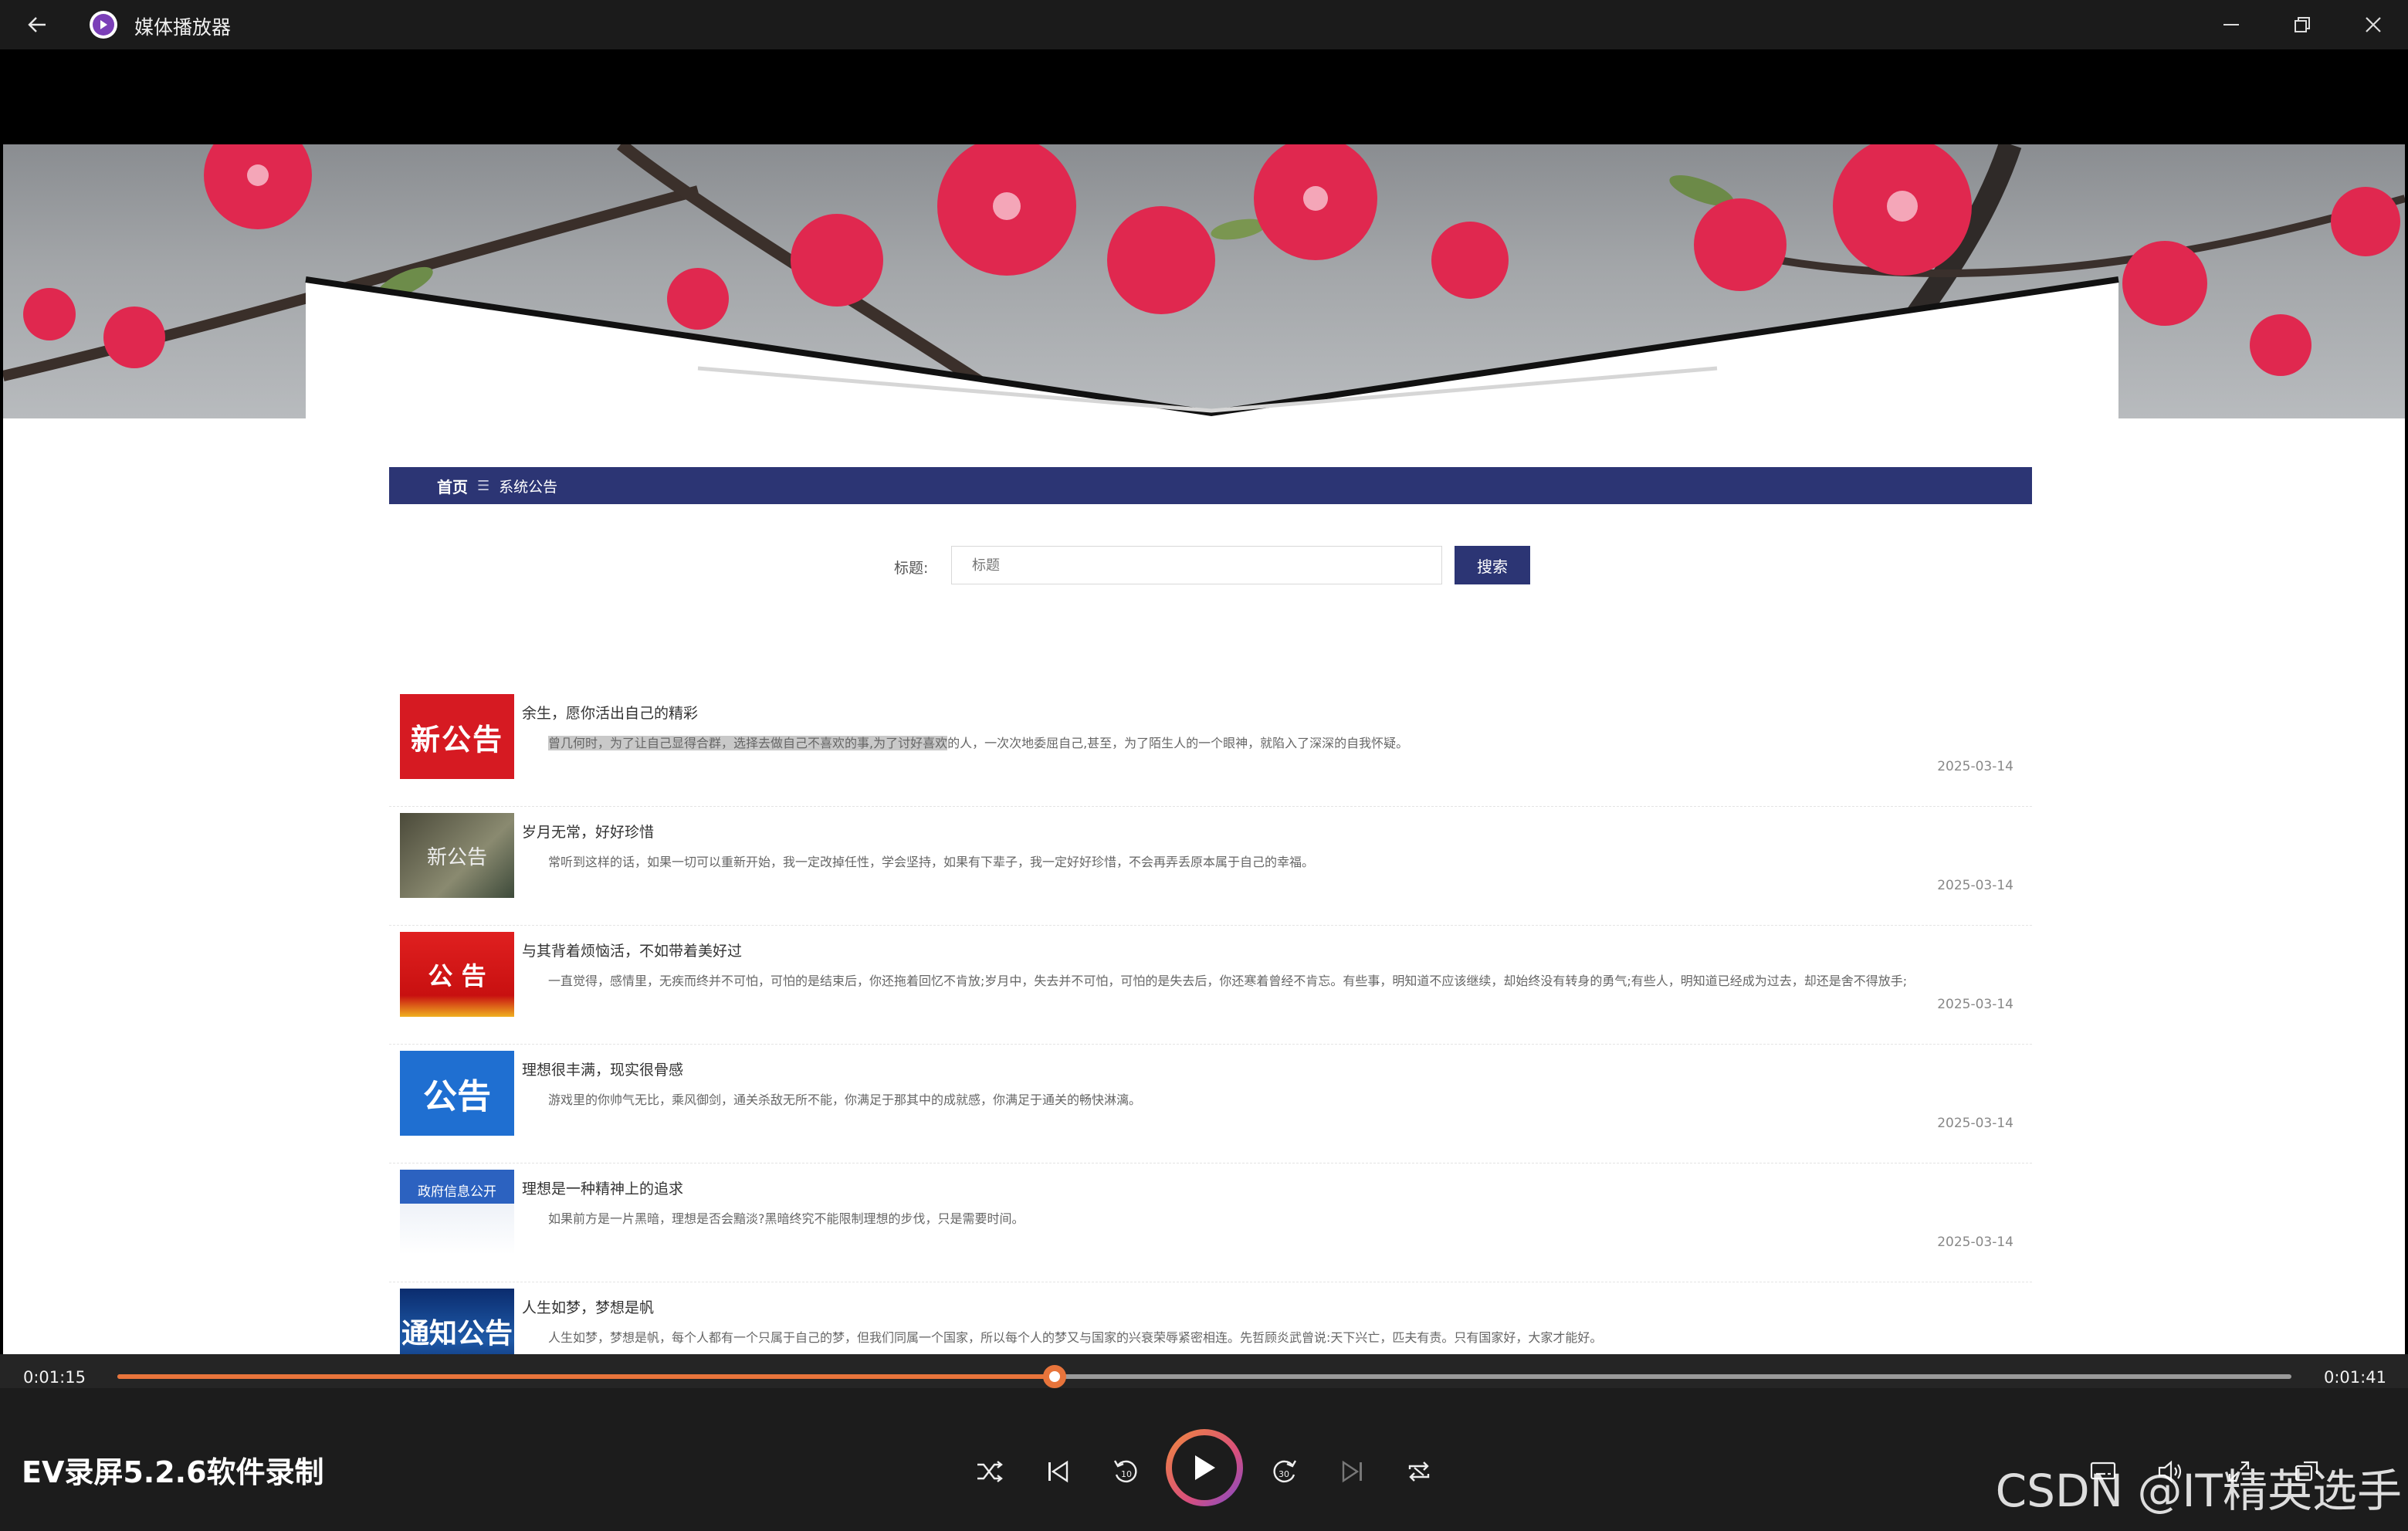  I want to click on next-icon, so click(1352, 1471).